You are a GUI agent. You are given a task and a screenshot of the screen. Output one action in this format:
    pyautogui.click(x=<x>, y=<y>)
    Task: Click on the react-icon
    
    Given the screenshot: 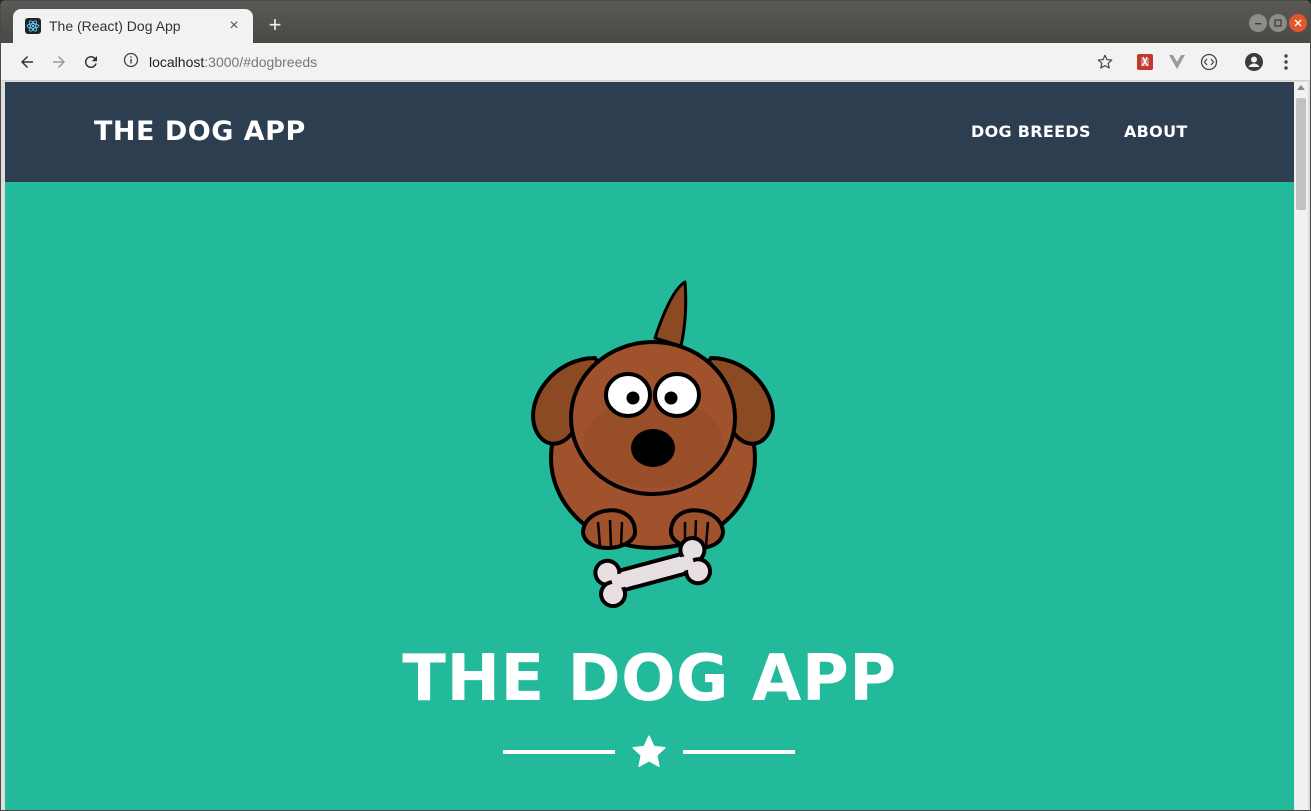 What is the action you would take?
    pyautogui.click(x=33, y=26)
    